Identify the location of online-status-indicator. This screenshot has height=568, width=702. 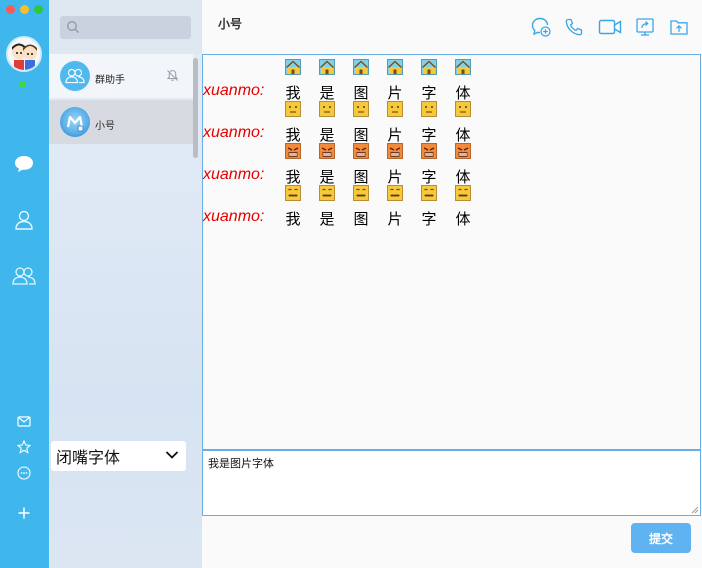
(22, 84).